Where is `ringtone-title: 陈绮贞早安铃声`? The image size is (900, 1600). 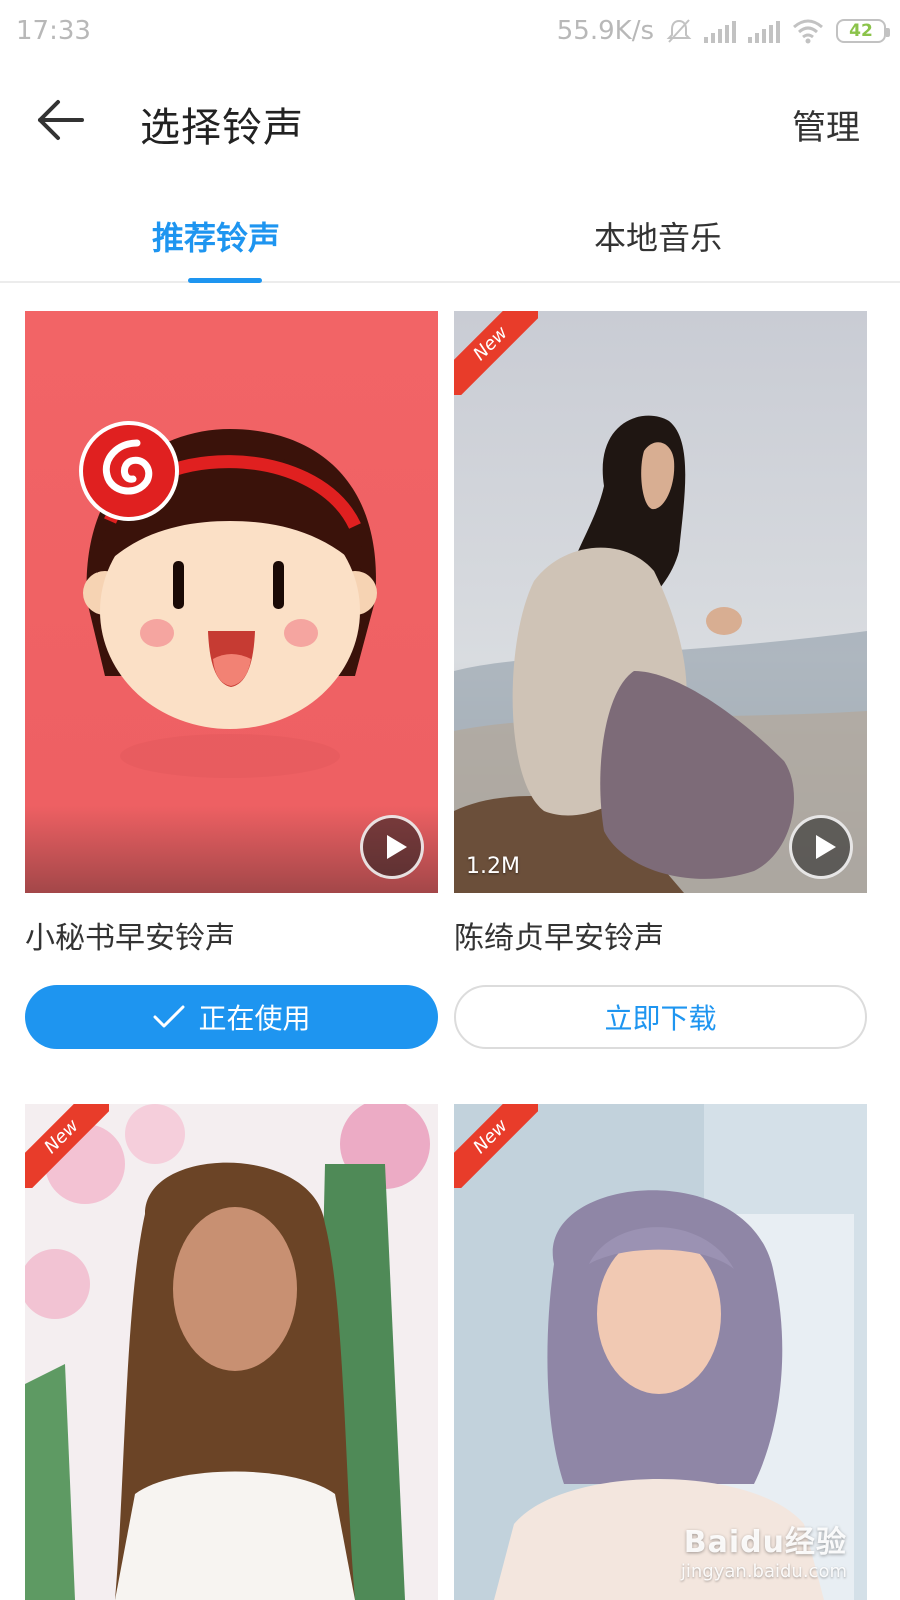
ringtone-title: 陈绮贞早安铃声 is located at coordinates (559, 938).